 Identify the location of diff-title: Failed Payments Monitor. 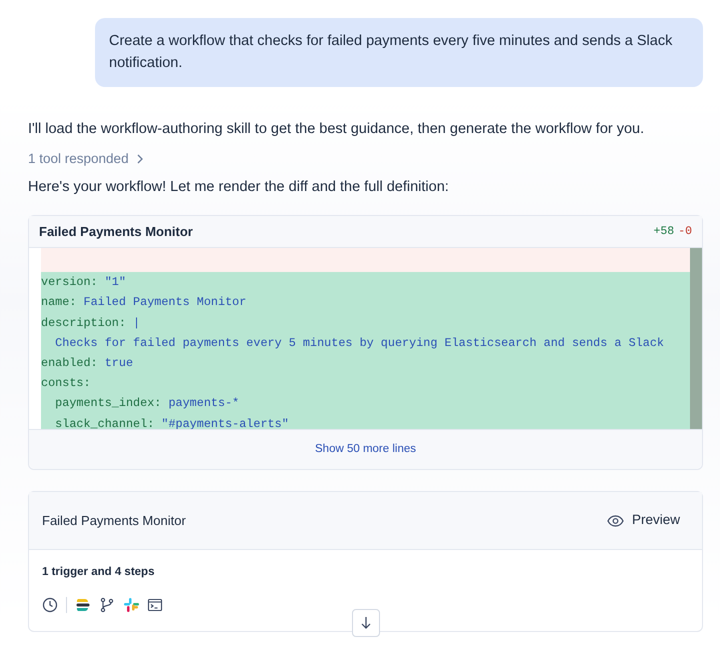
(116, 231).